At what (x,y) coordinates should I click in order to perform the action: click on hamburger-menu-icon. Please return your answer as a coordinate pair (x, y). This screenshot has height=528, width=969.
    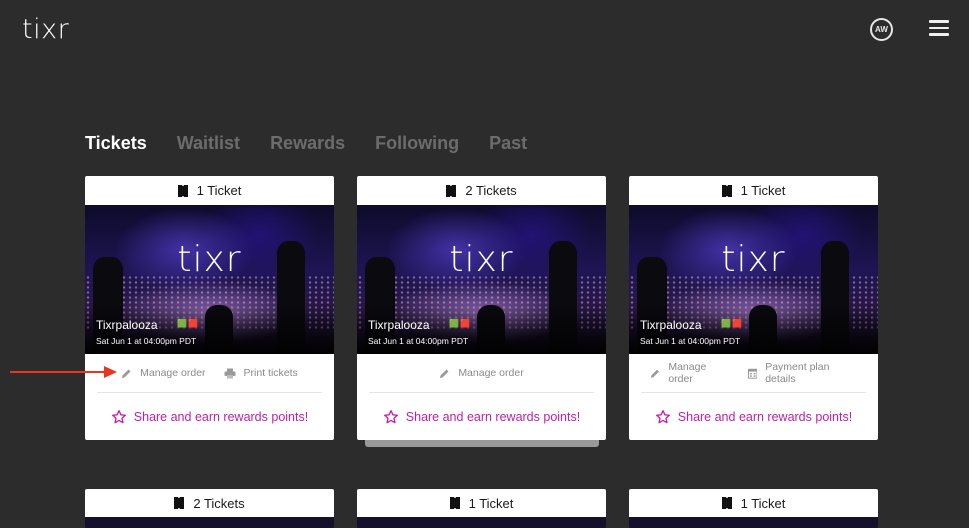
    Looking at the image, I should click on (939, 28).